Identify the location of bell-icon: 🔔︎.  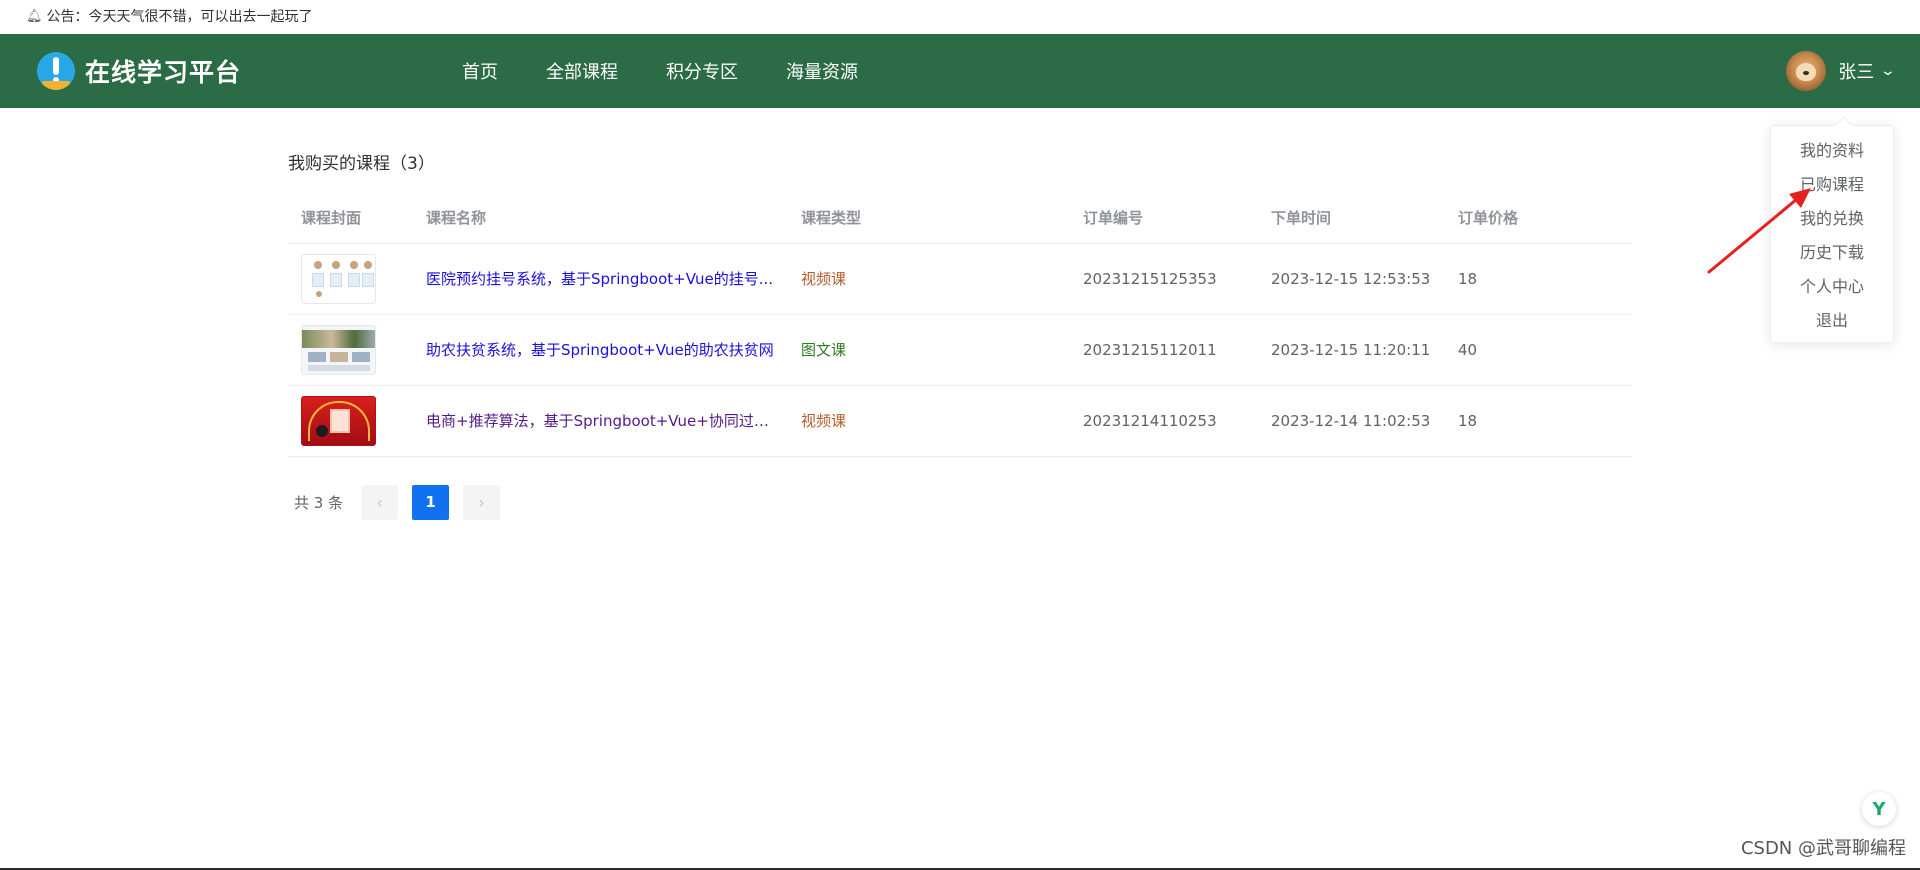
(34, 16).